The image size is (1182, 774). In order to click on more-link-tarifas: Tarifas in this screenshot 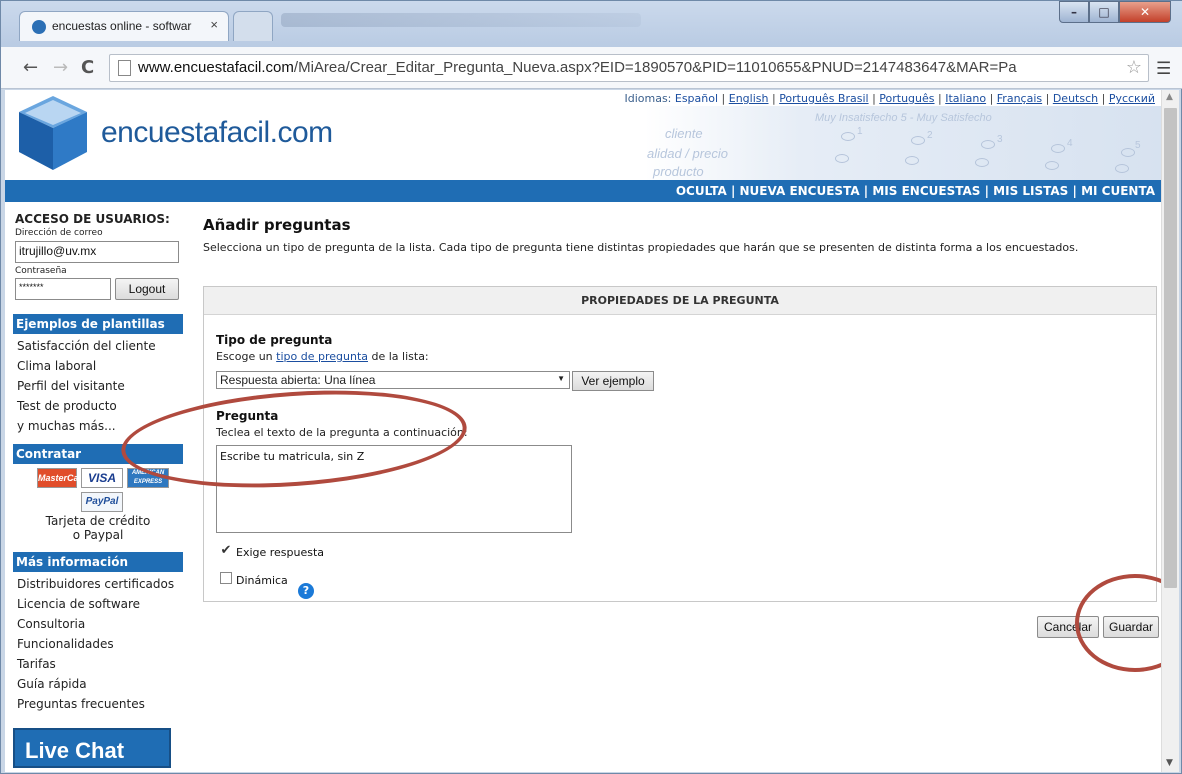, I will do `click(36, 664)`.